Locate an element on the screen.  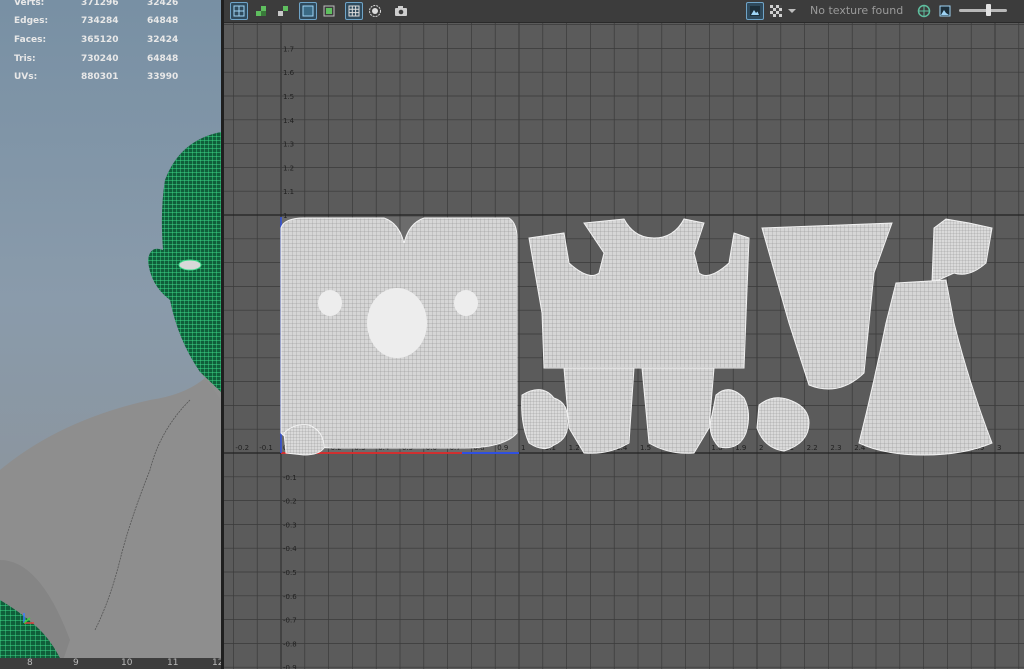
v-axis-label: -0.7 is located at coordinates (290, 621).